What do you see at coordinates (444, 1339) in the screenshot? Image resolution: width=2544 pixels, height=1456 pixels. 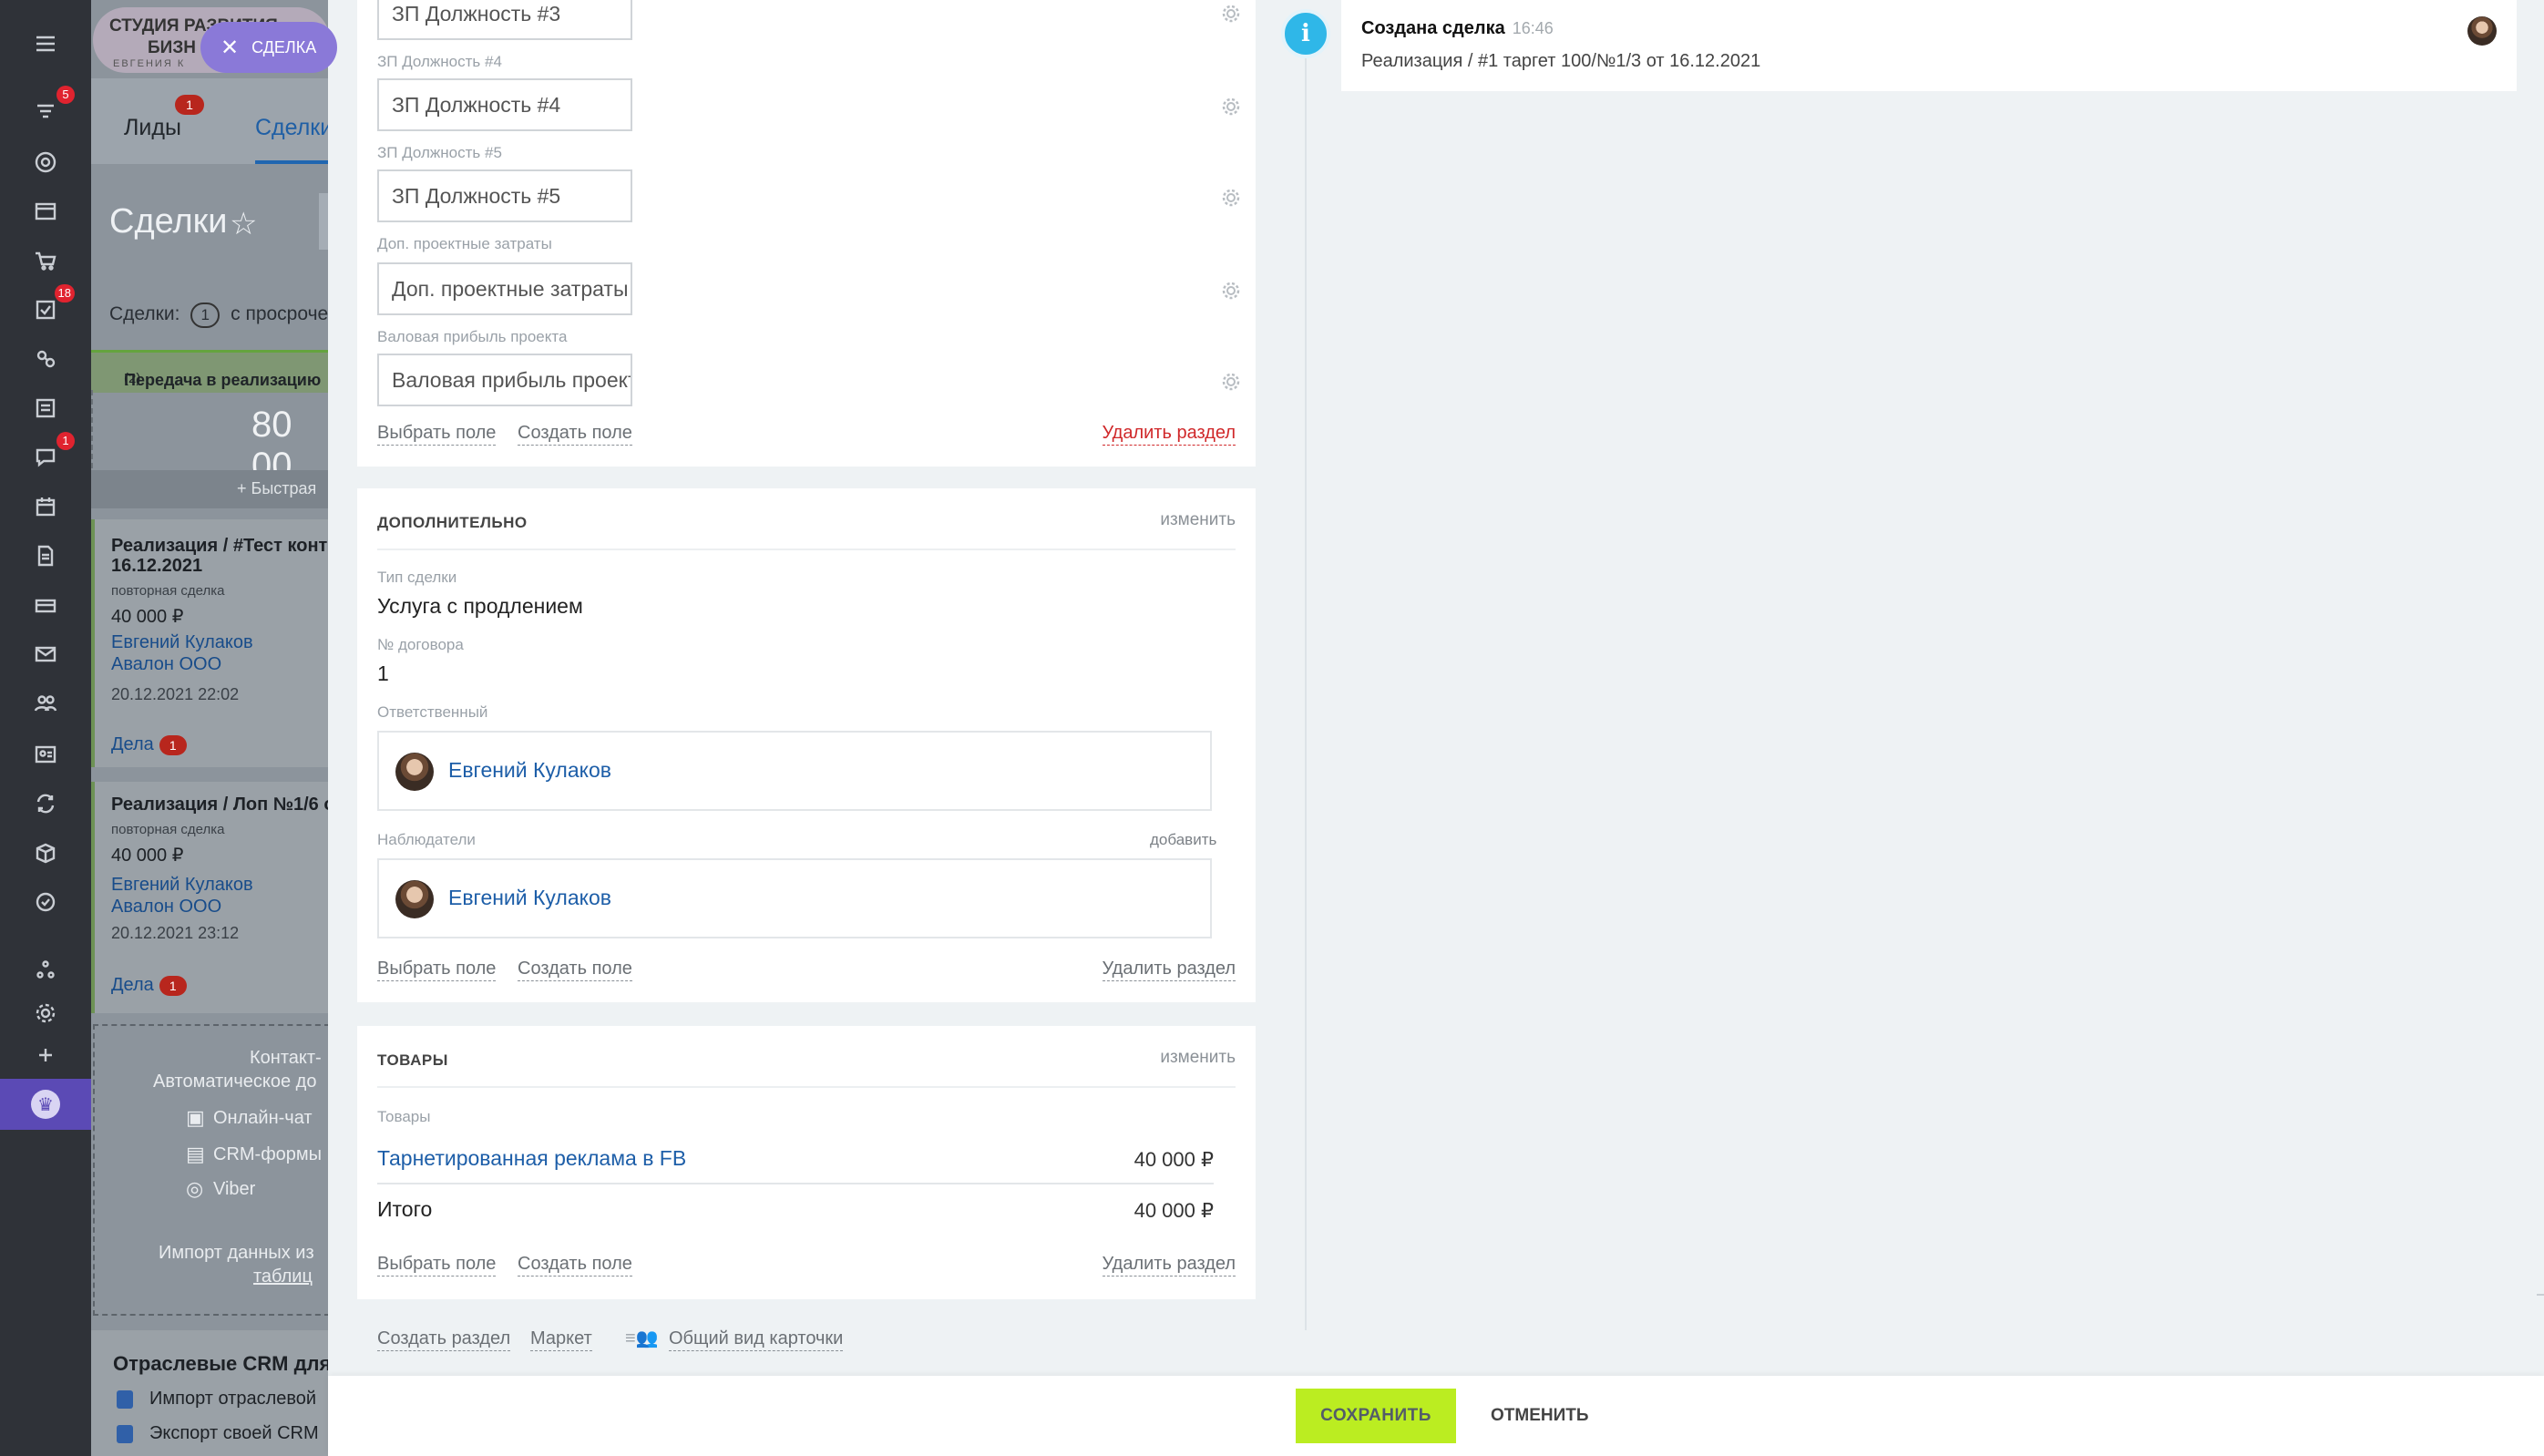 I see `create-section-link: Создать раздел` at bounding box center [444, 1339].